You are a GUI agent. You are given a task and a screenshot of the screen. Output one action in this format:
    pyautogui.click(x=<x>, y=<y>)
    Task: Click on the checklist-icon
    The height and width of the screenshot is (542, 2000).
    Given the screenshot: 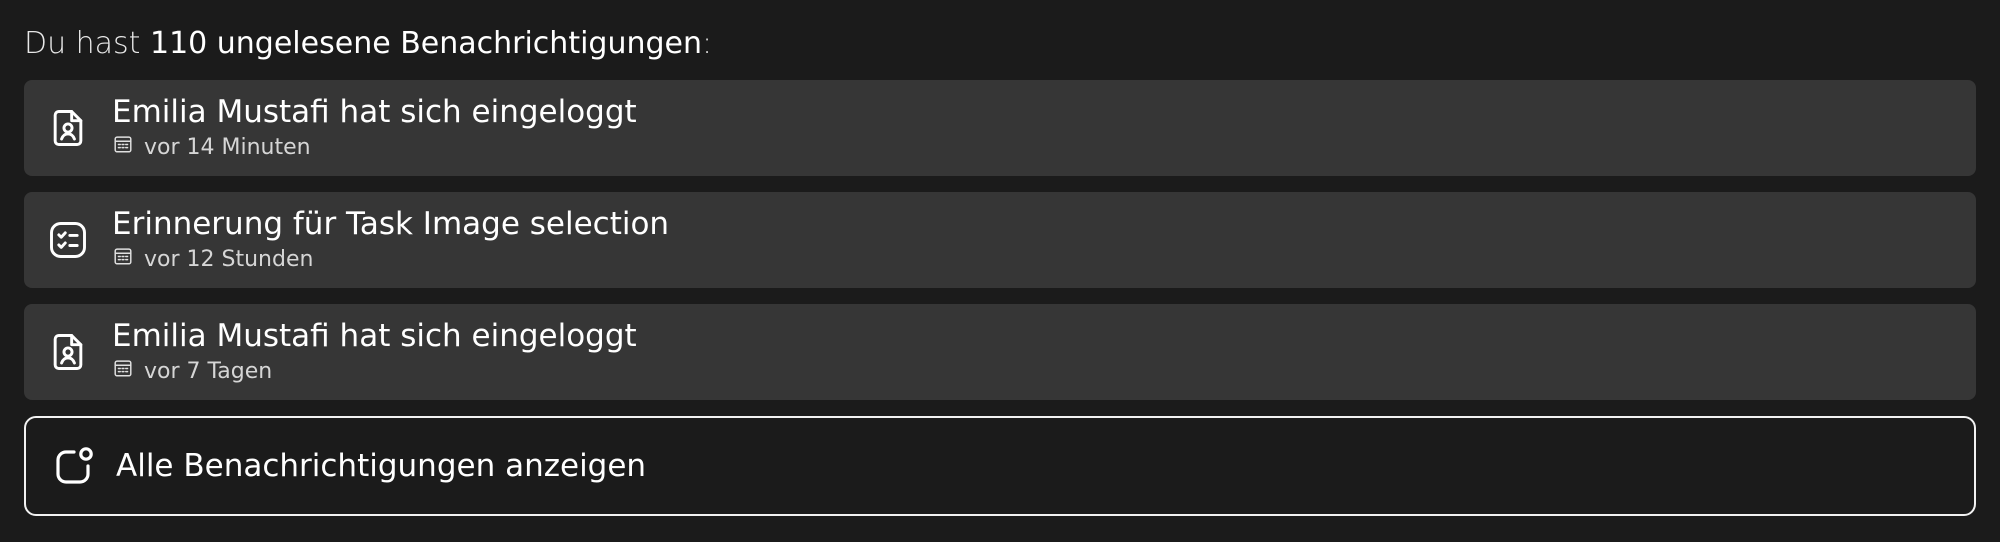 What is the action you would take?
    pyautogui.click(x=68, y=240)
    